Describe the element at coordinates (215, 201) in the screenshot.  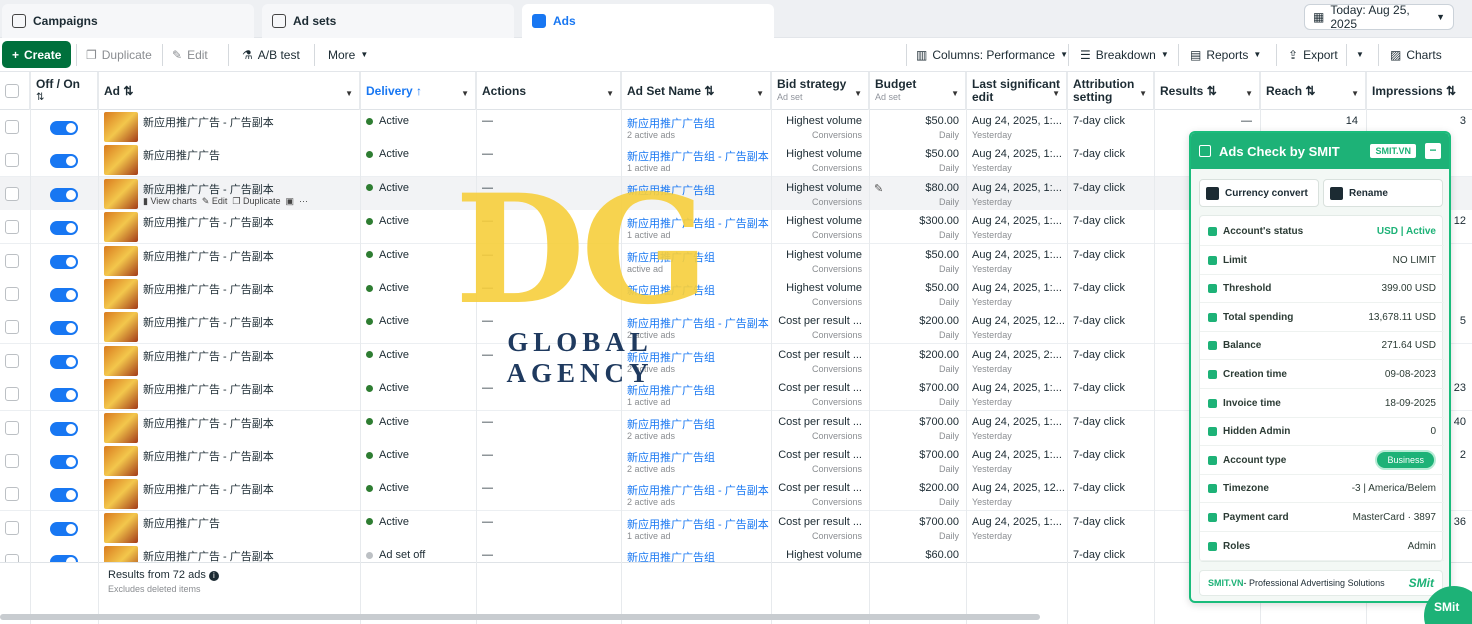
I see `row-edit-link: ✎ Edit` at that location.